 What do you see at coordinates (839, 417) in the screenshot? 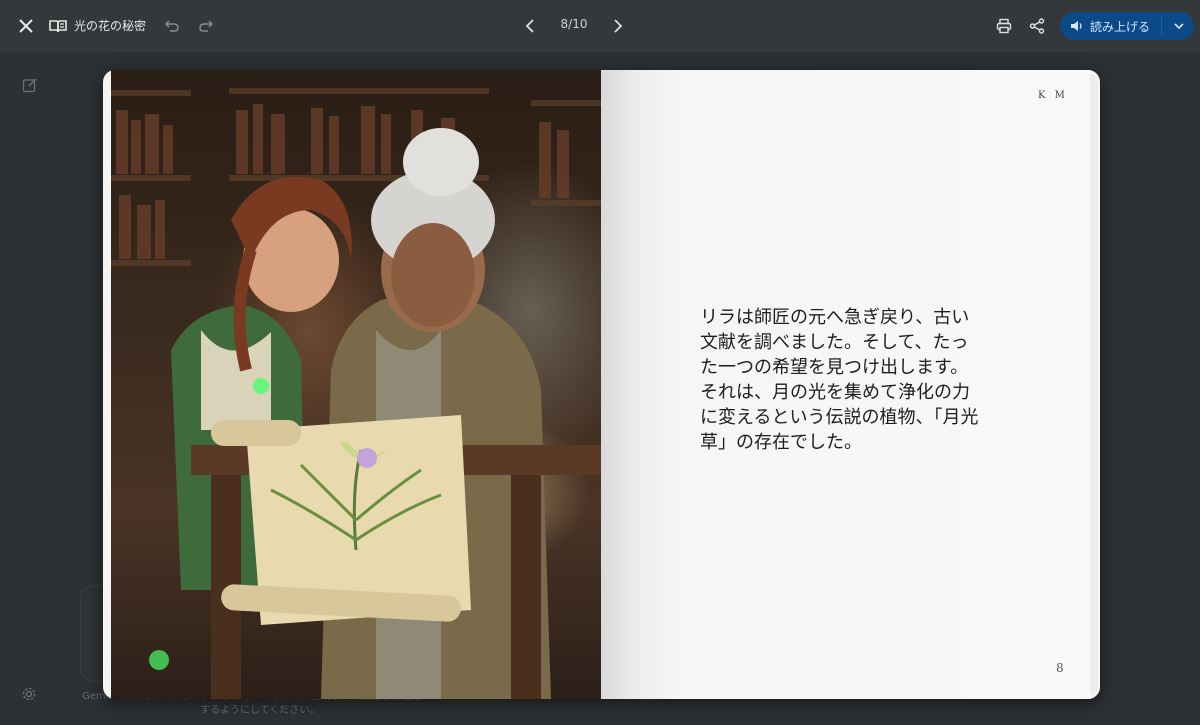
I see `story-line: に変えるという伝説の植物、「月光` at bounding box center [839, 417].